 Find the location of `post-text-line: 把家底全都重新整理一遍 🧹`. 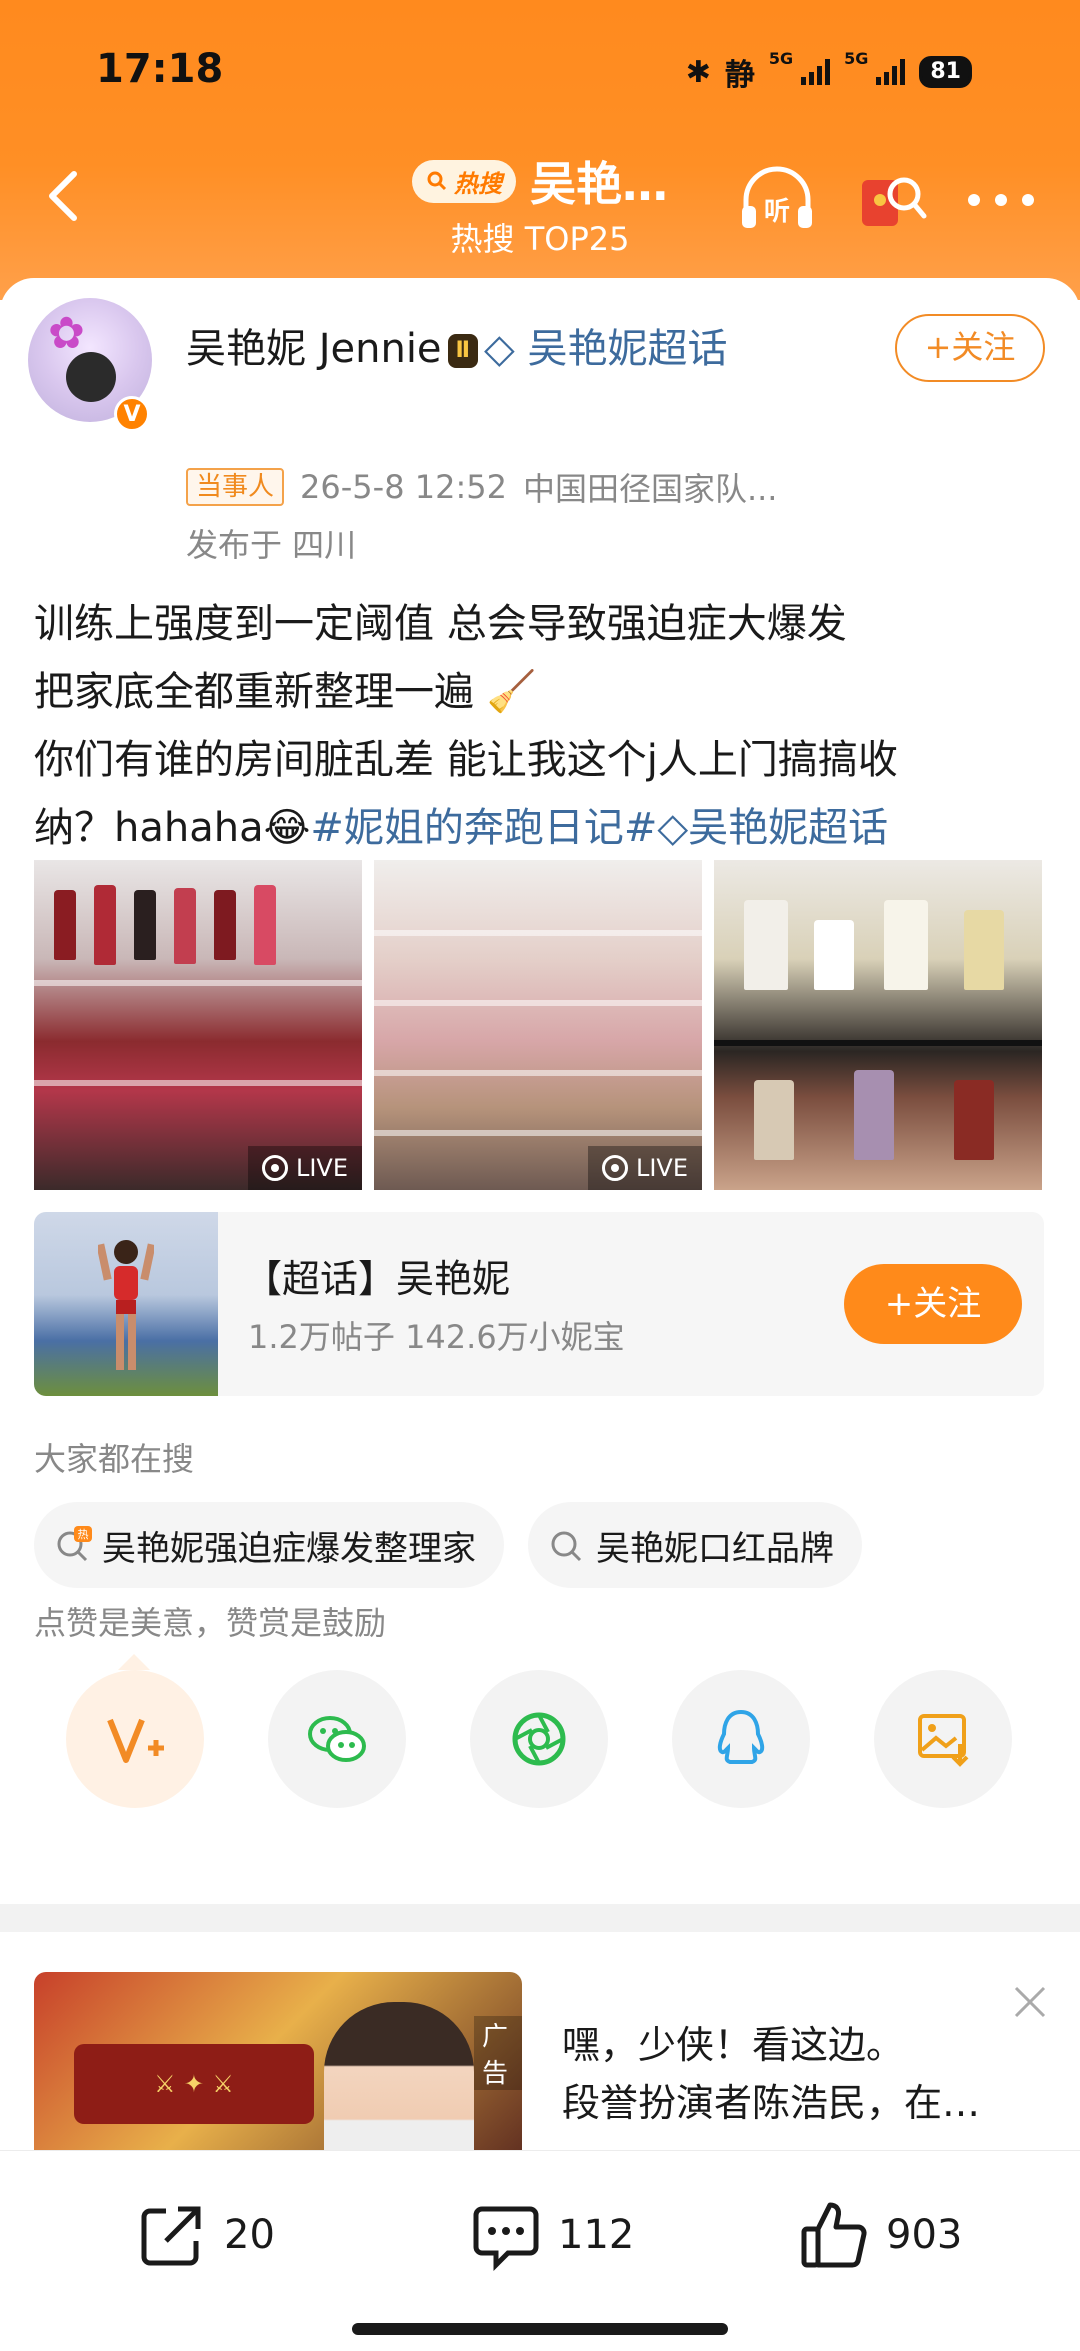

post-text-line: 把家底全都重新整理一遍 🧹 is located at coordinates (285, 692).